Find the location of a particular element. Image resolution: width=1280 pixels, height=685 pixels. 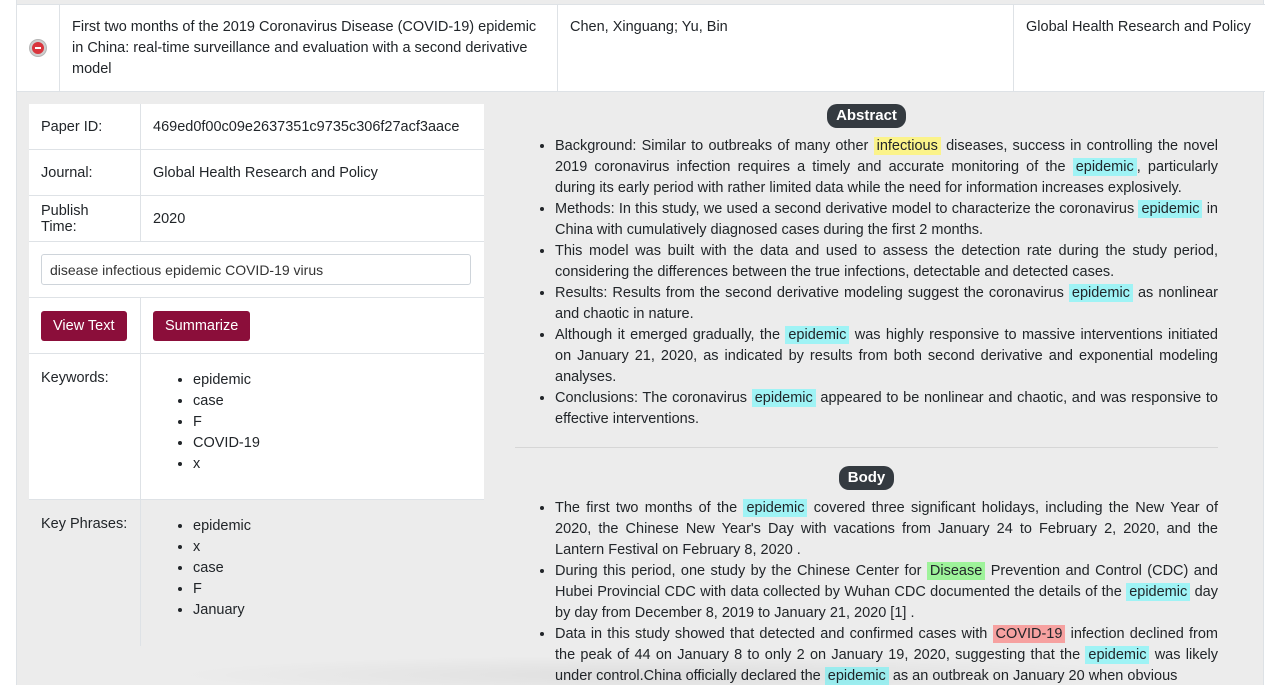

collapse-minus-icon is located at coordinates (38, 48).